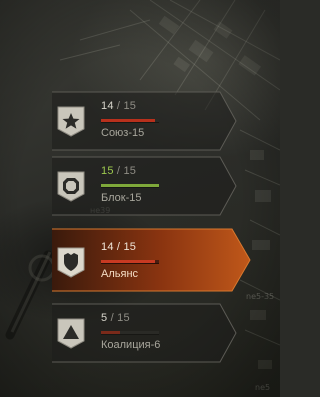  Describe the element at coordinates (120, 274) in the screenshot. I see `clan-name: Альянс` at that location.